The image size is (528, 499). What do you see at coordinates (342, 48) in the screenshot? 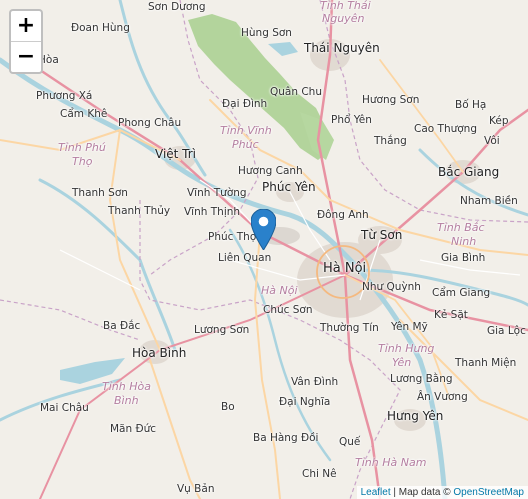
I see `place-thai-nguyen: Thái Nguyên` at bounding box center [342, 48].